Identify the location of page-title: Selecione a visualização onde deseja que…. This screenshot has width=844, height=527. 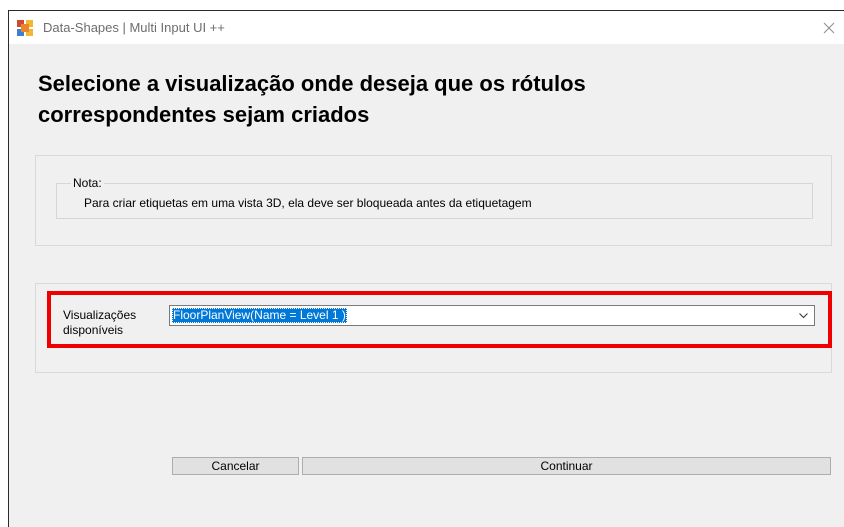
(428, 99).